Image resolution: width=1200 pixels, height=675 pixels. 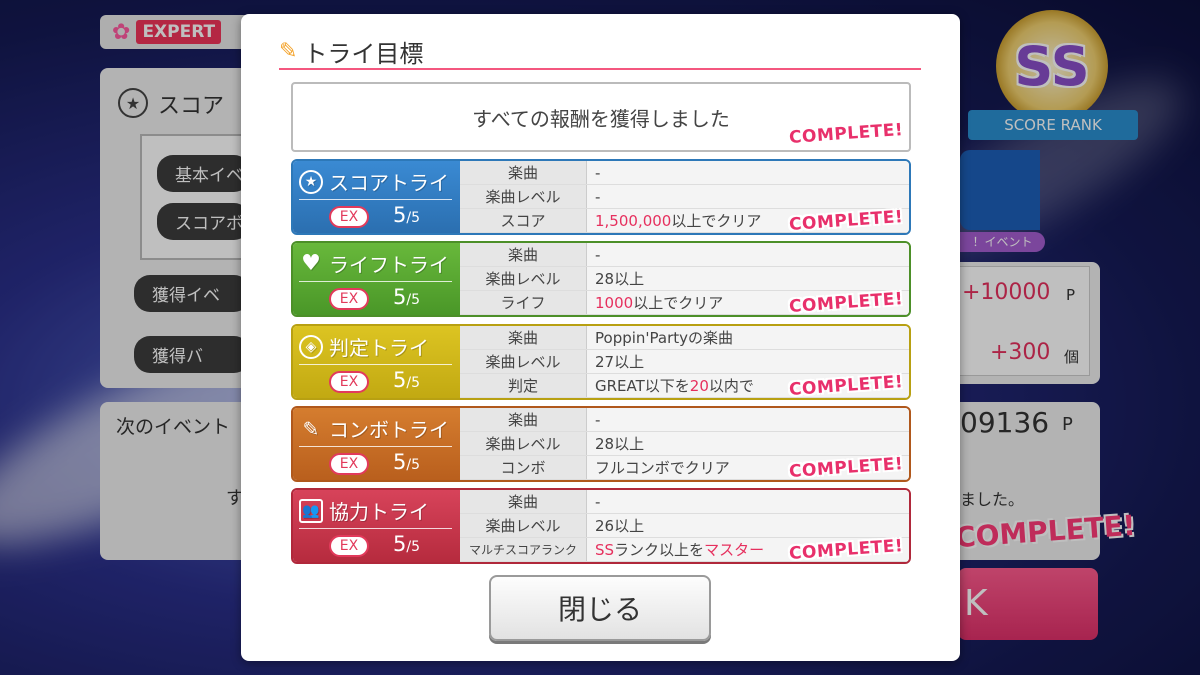 What do you see at coordinates (376, 197) in the screenshot?
I see `try-card-header: ★ スコアトライ EX 5/5` at bounding box center [376, 197].